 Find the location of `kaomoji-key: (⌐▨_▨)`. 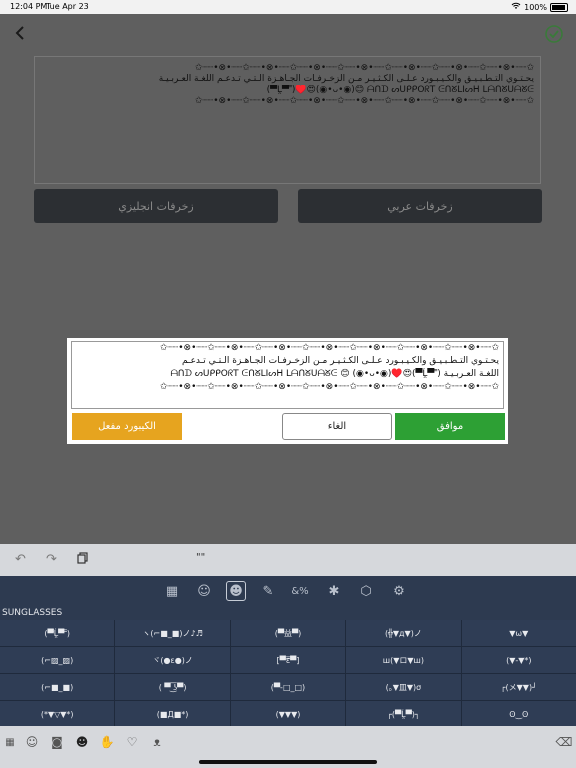

kaomoji-key: (⌐▨_▨) is located at coordinates (57, 660).